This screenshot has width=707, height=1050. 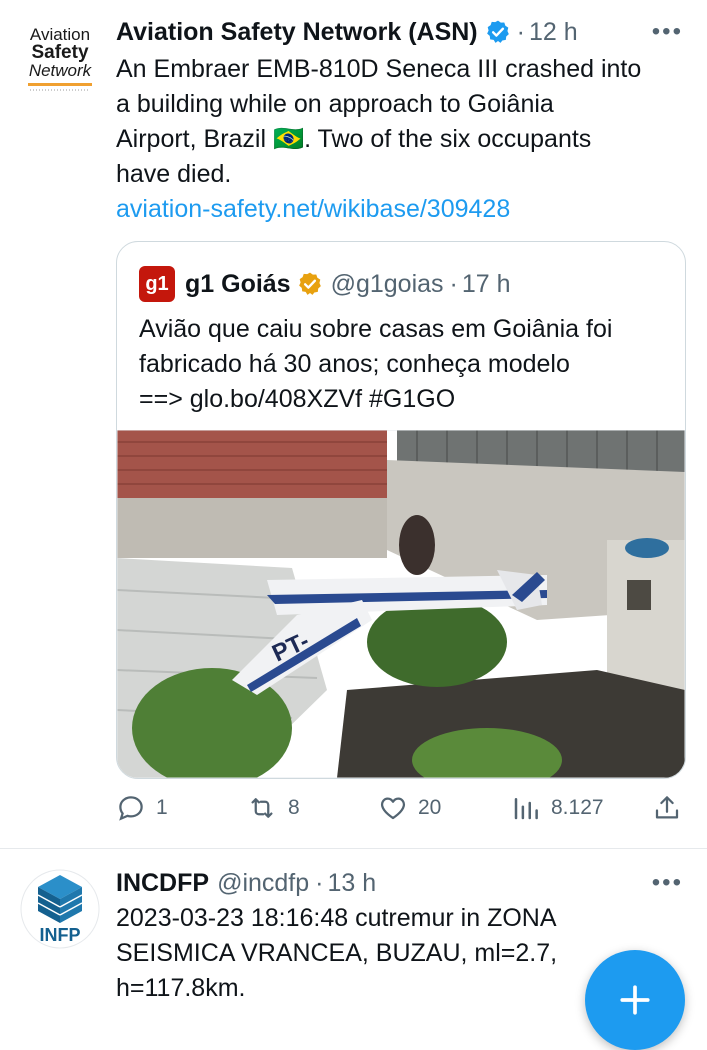 I want to click on asn-avatar: Aviation Safety Network, so click(x=60, y=56).